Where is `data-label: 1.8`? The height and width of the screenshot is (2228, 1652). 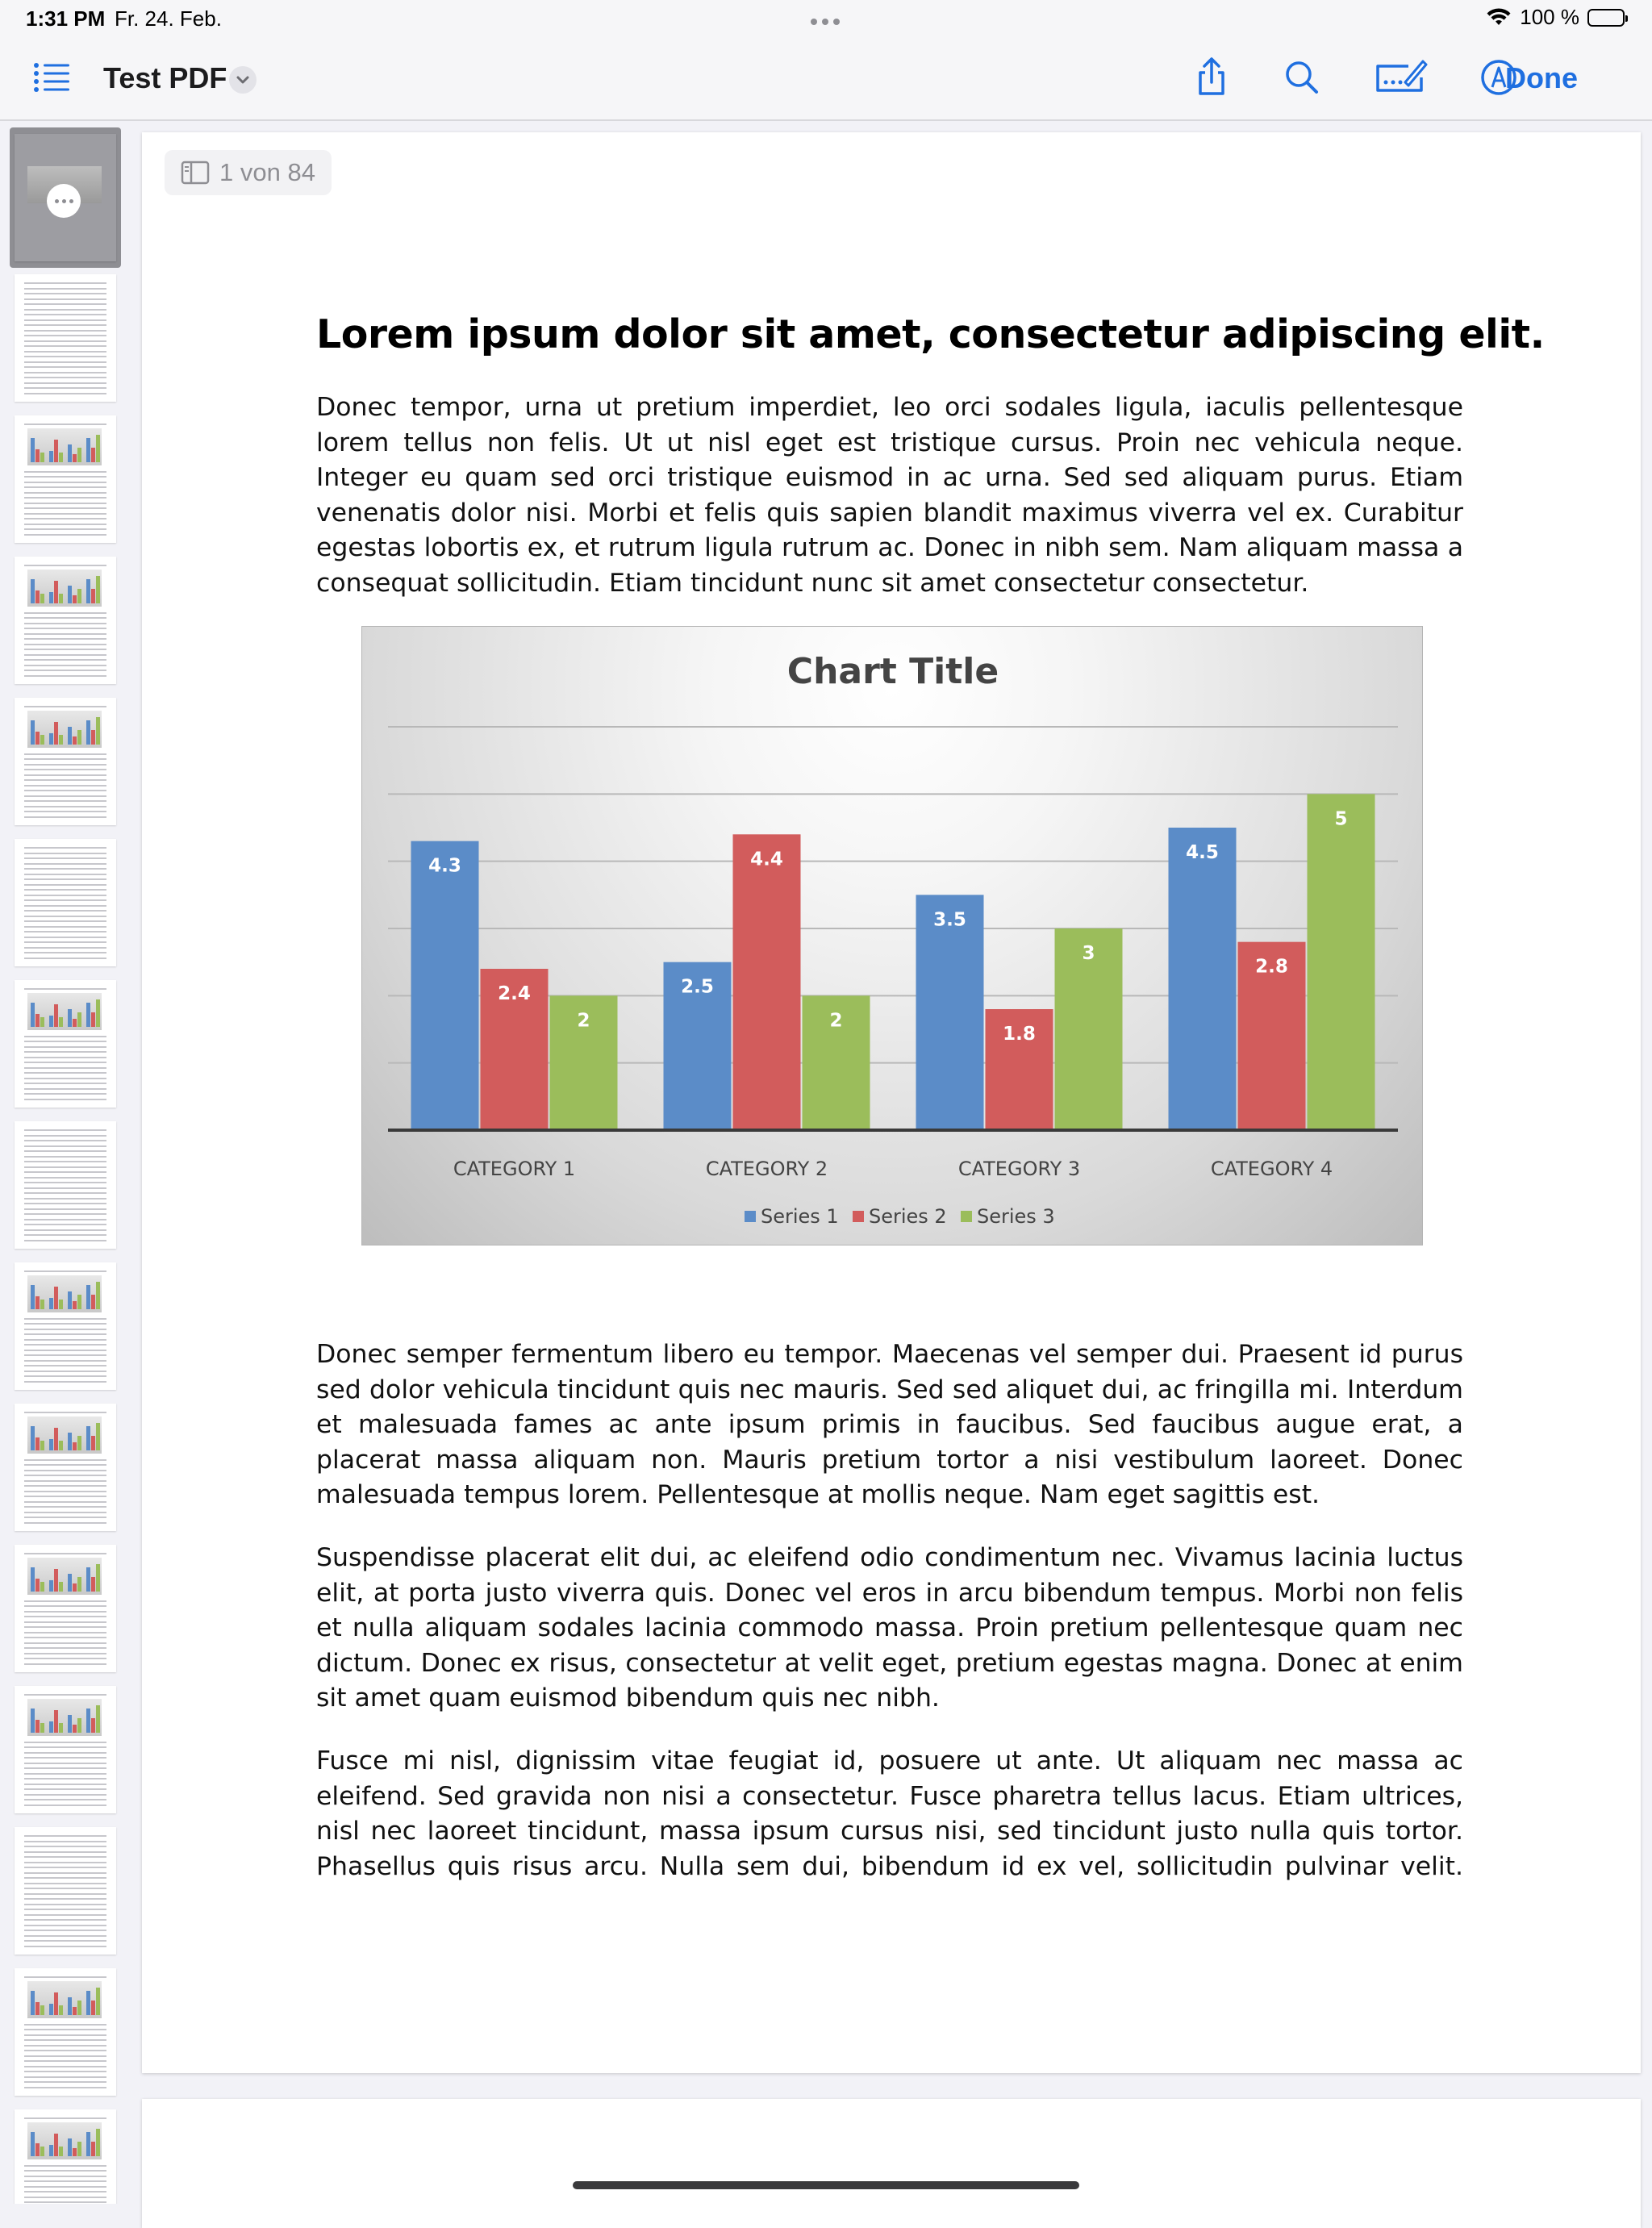 data-label: 1.8 is located at coordinates (1020, 1034).